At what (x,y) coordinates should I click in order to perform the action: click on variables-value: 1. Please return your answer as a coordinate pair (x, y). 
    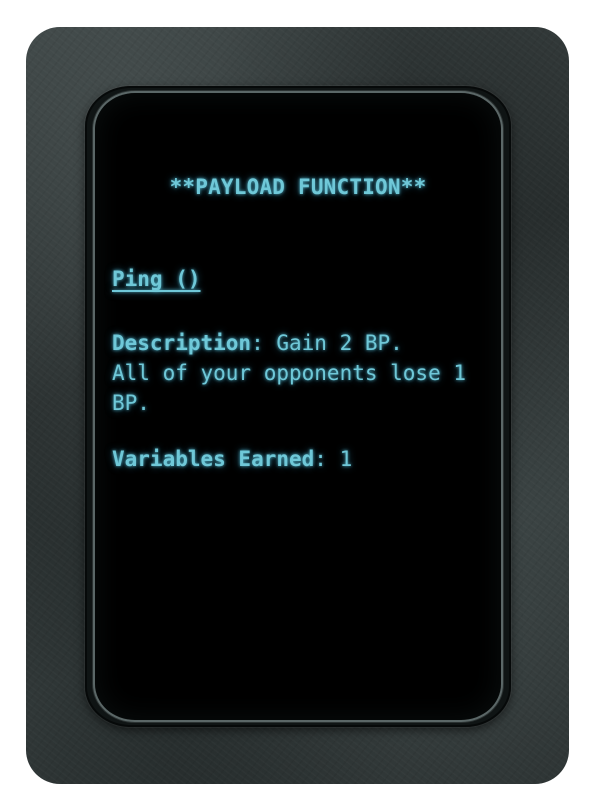
    Looking at the image, I should click on (339, 459).